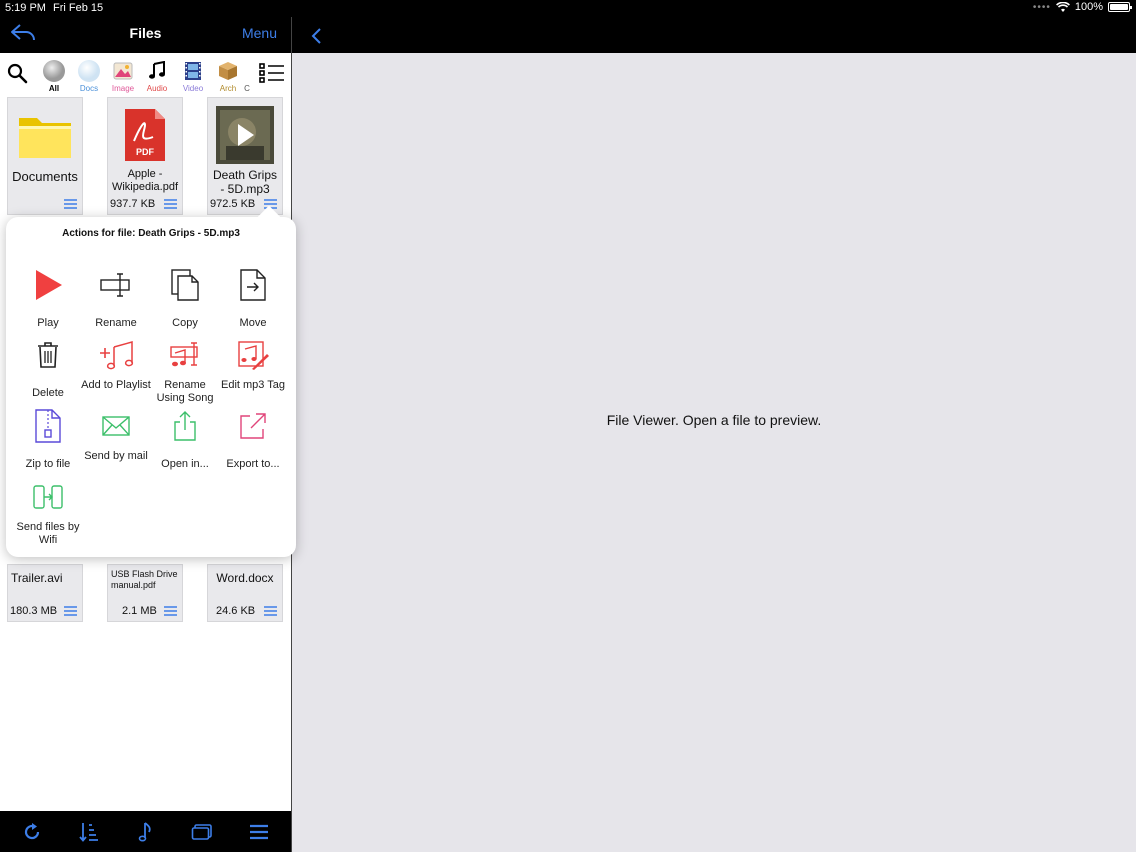  I want to click on album-art-thumbnail, so click(245, 135).